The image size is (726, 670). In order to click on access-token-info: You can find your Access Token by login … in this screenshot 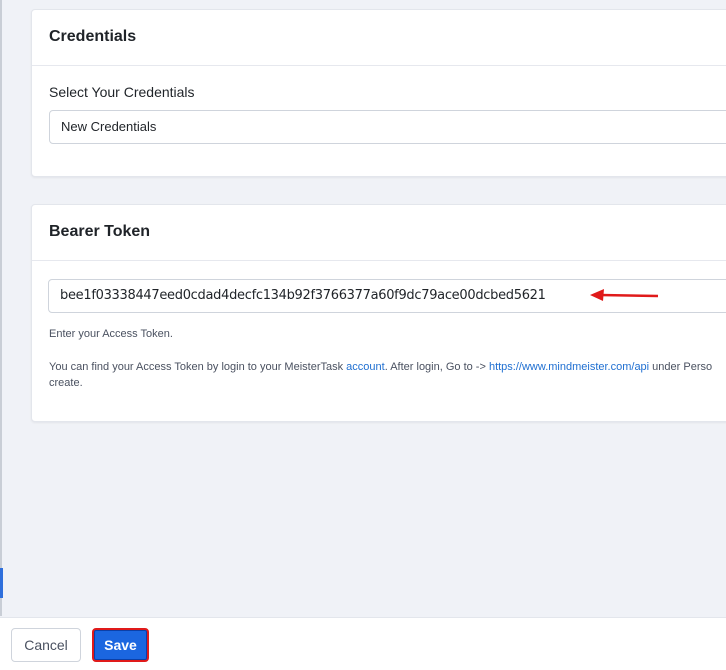, I will do `click(387, 375)`.